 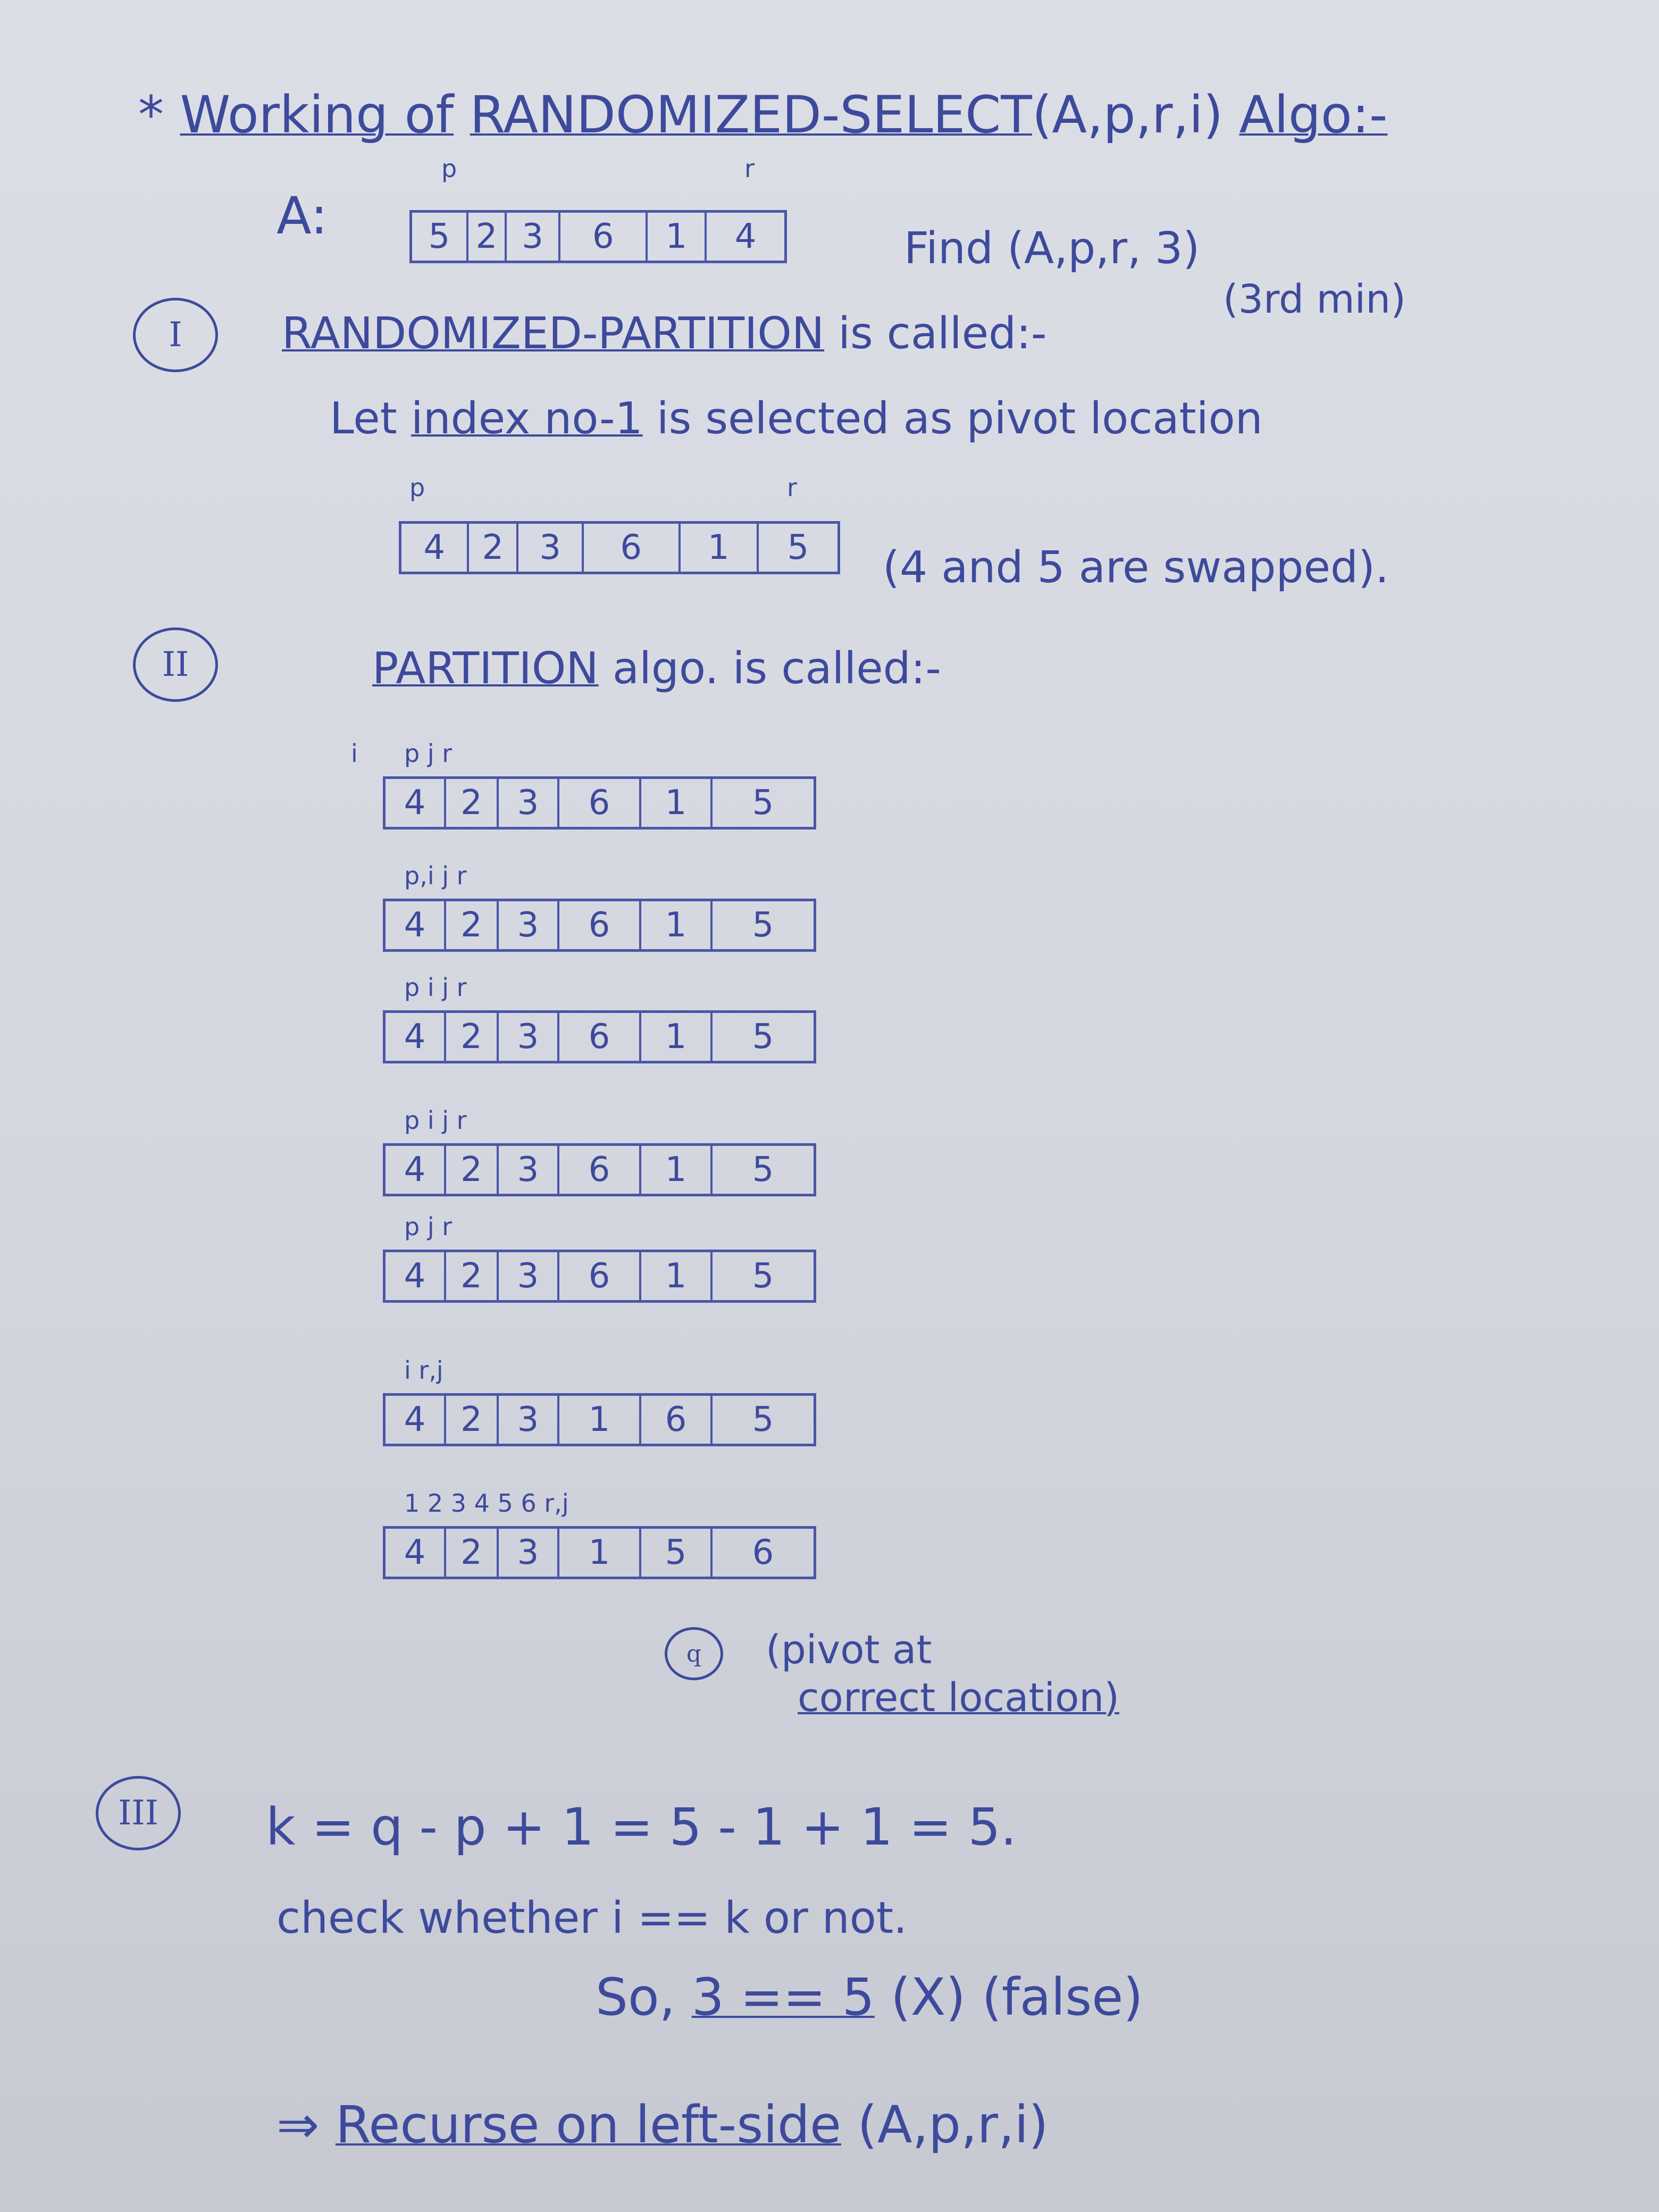 I want to click on trace-array: 423156, so click(x=599, y=1552).